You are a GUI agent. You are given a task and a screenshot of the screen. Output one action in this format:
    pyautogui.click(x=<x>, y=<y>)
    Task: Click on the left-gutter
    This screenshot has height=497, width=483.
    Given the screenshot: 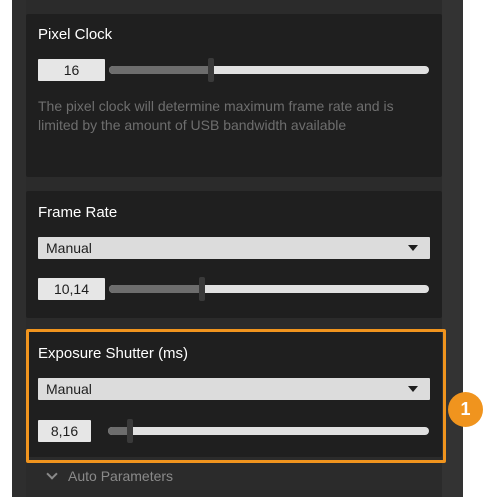 What is the action you would take?
    pyautogui.click(x=19, y=248)
    